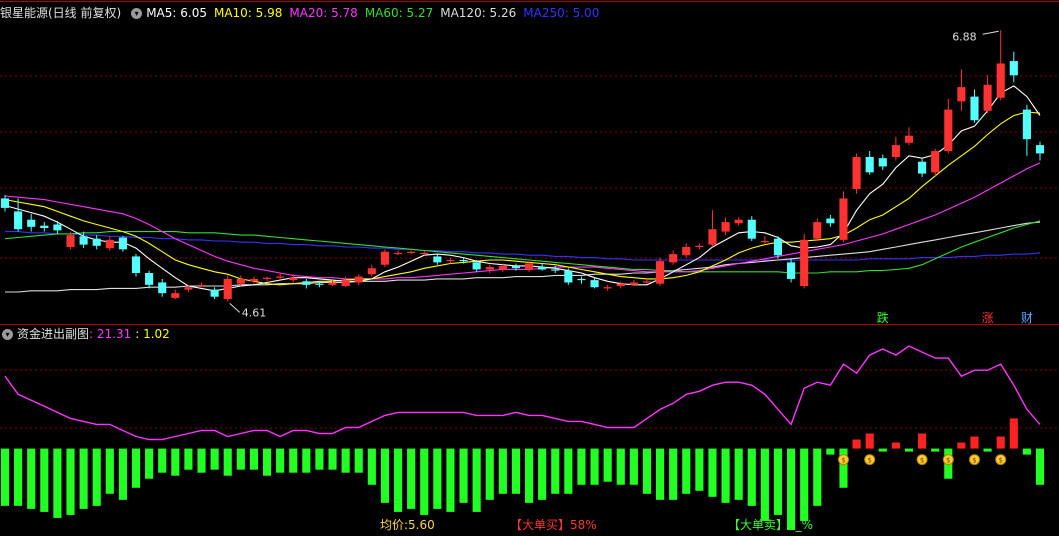  I want to click on sub-value-1: : 21.31, so click(110, 334).